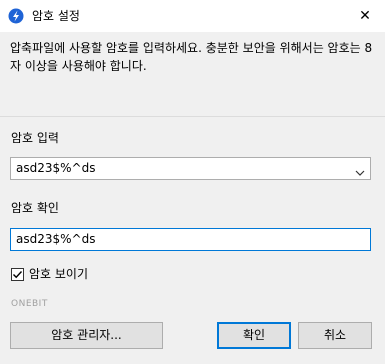  I want to click on divider, so click(192, 116).